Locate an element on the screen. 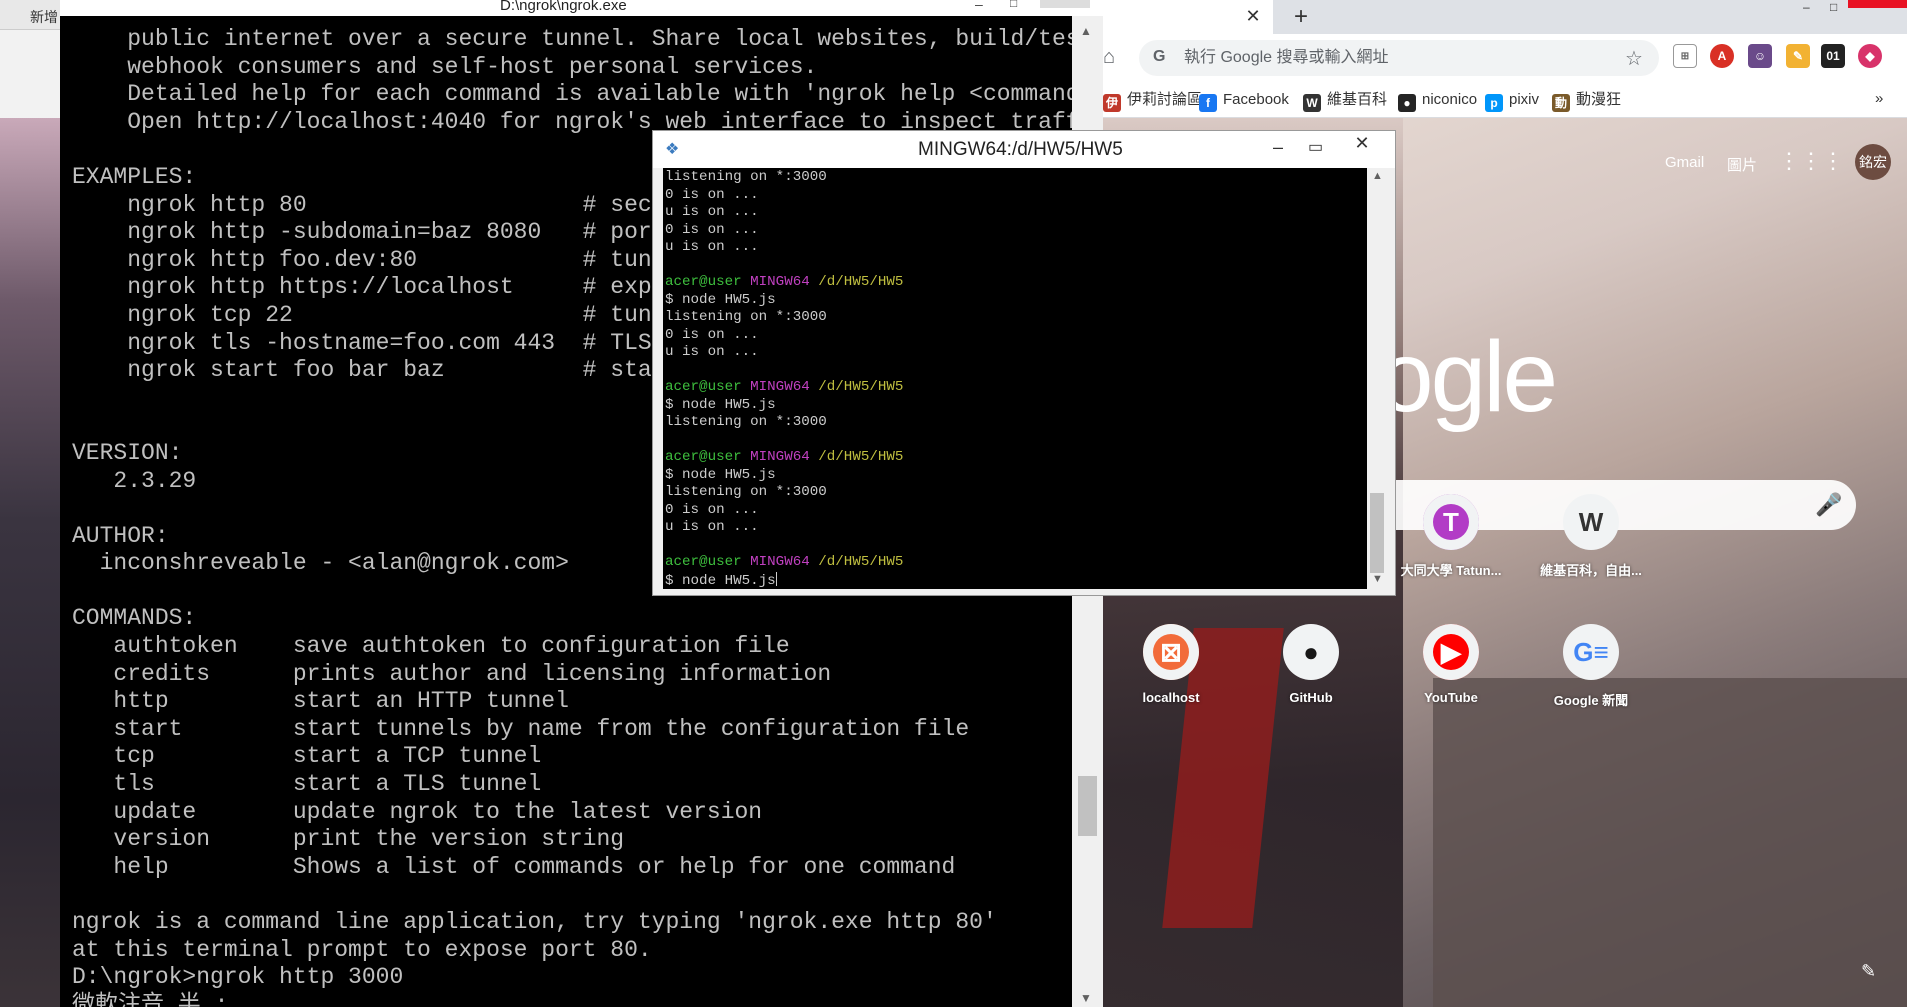 This screenshot has height=1007, width=1907. mingw-scroll-thumb is located at coordinates (1377, 533).